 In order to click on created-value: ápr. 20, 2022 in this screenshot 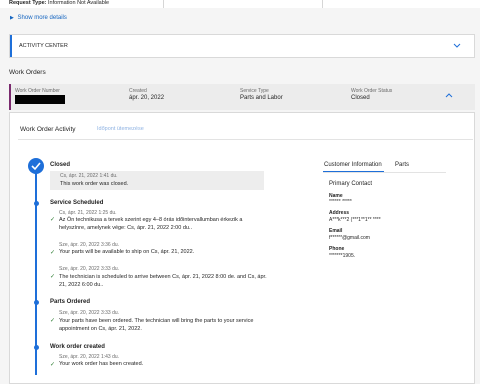, I will do `click(147, 98)`.